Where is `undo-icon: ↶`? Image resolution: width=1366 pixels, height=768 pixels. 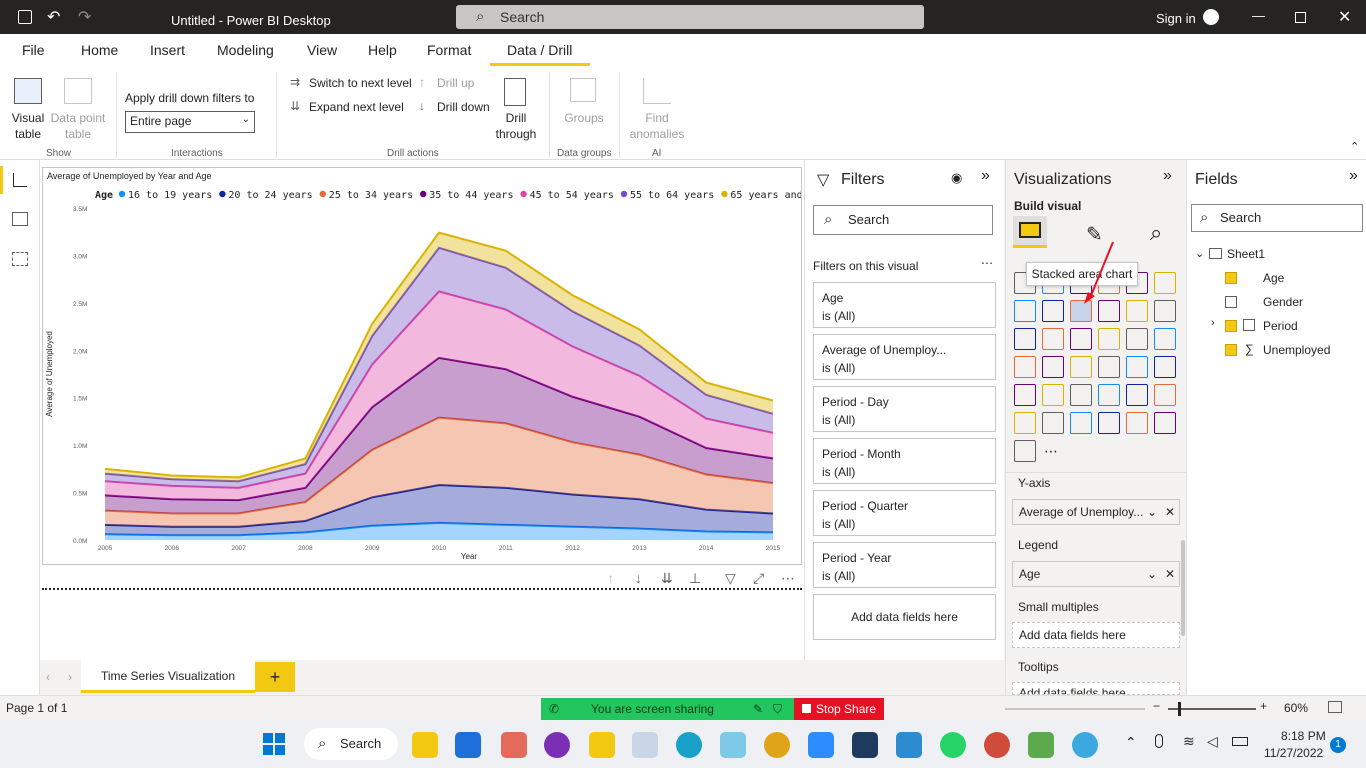 undo-icon: ↶ is located at coordinates (53, 17).